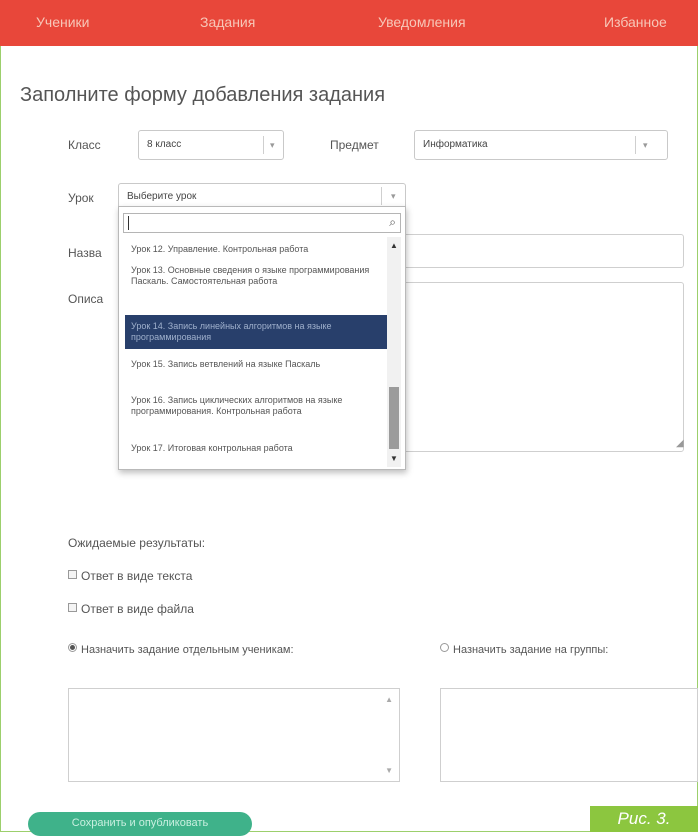  I want to click on answer-file-label: Ответ в виде файла, so click(137, 609).